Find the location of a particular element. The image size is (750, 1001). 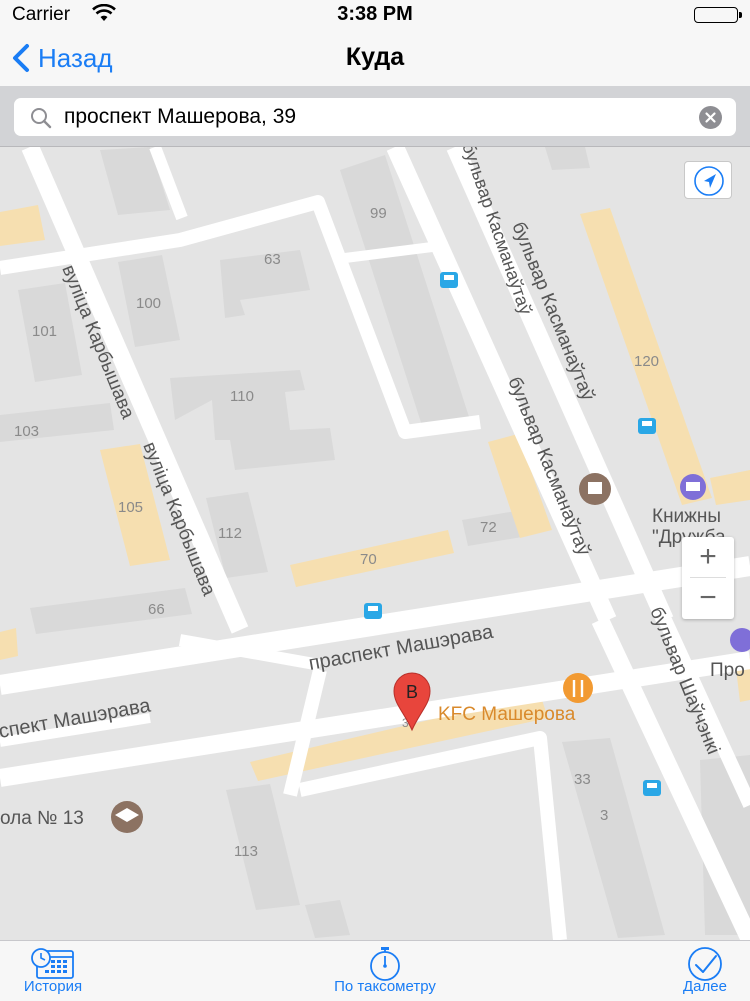

building-number: 72 is located at coordinates (488, 527).